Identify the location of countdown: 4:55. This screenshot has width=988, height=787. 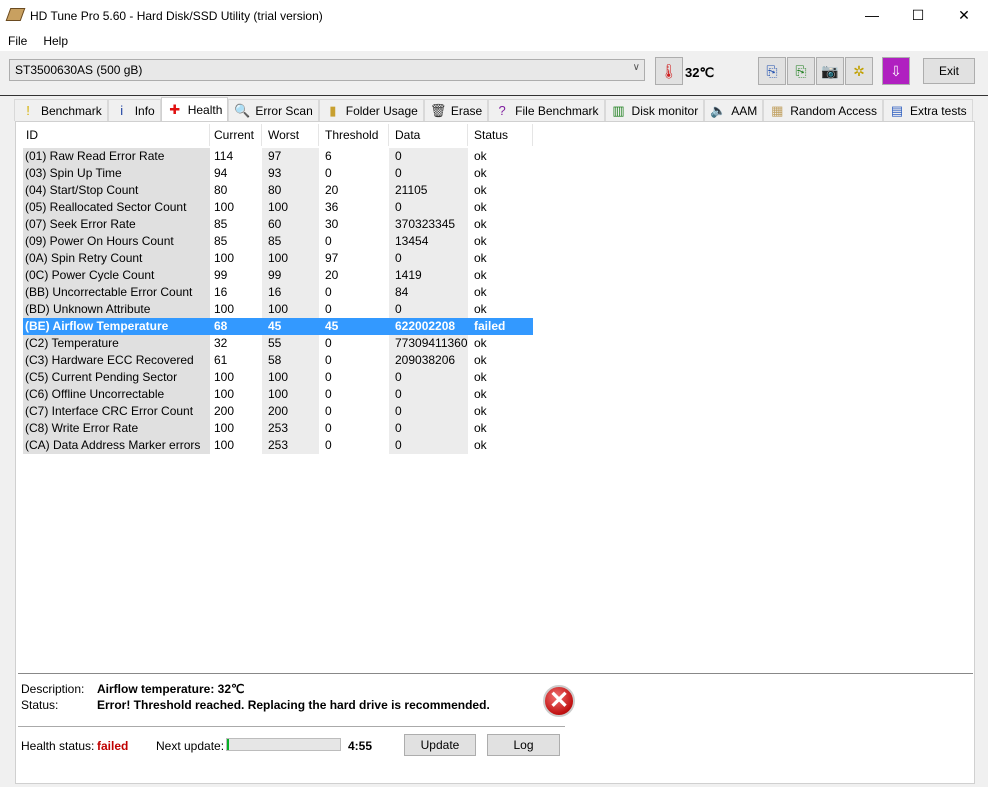
(360, 746).